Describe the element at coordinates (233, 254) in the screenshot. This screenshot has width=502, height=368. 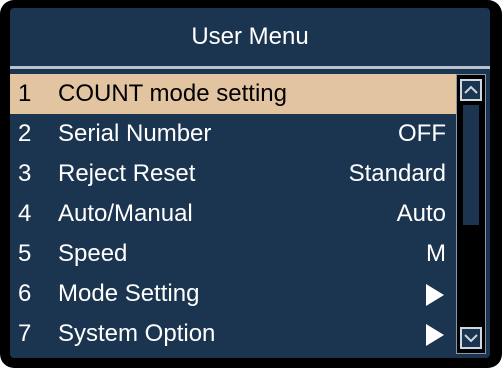
I see `menu-item-speed: 5 Speed M` at that location.